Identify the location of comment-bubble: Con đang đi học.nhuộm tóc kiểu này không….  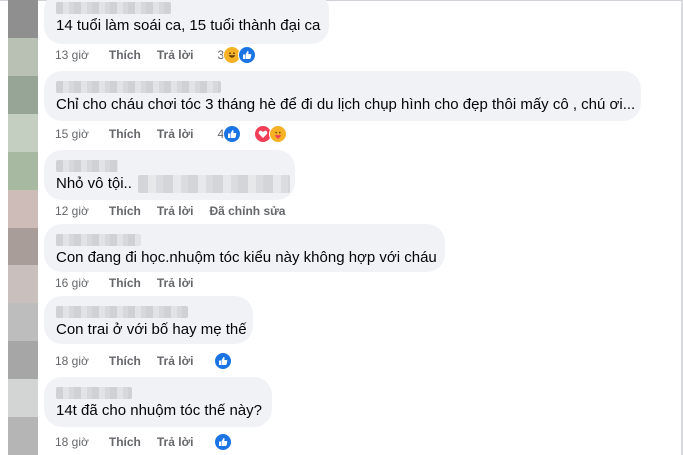
(244, 248).